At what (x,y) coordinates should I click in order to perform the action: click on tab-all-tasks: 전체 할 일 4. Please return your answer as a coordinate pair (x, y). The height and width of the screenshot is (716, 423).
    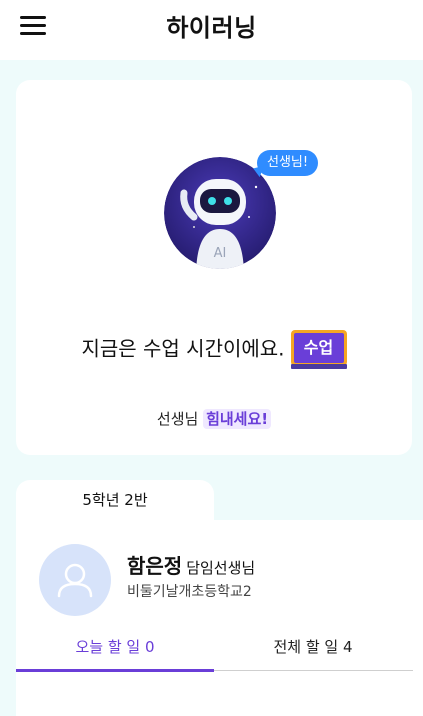
    Looking at the image, I should click on (313, 647).